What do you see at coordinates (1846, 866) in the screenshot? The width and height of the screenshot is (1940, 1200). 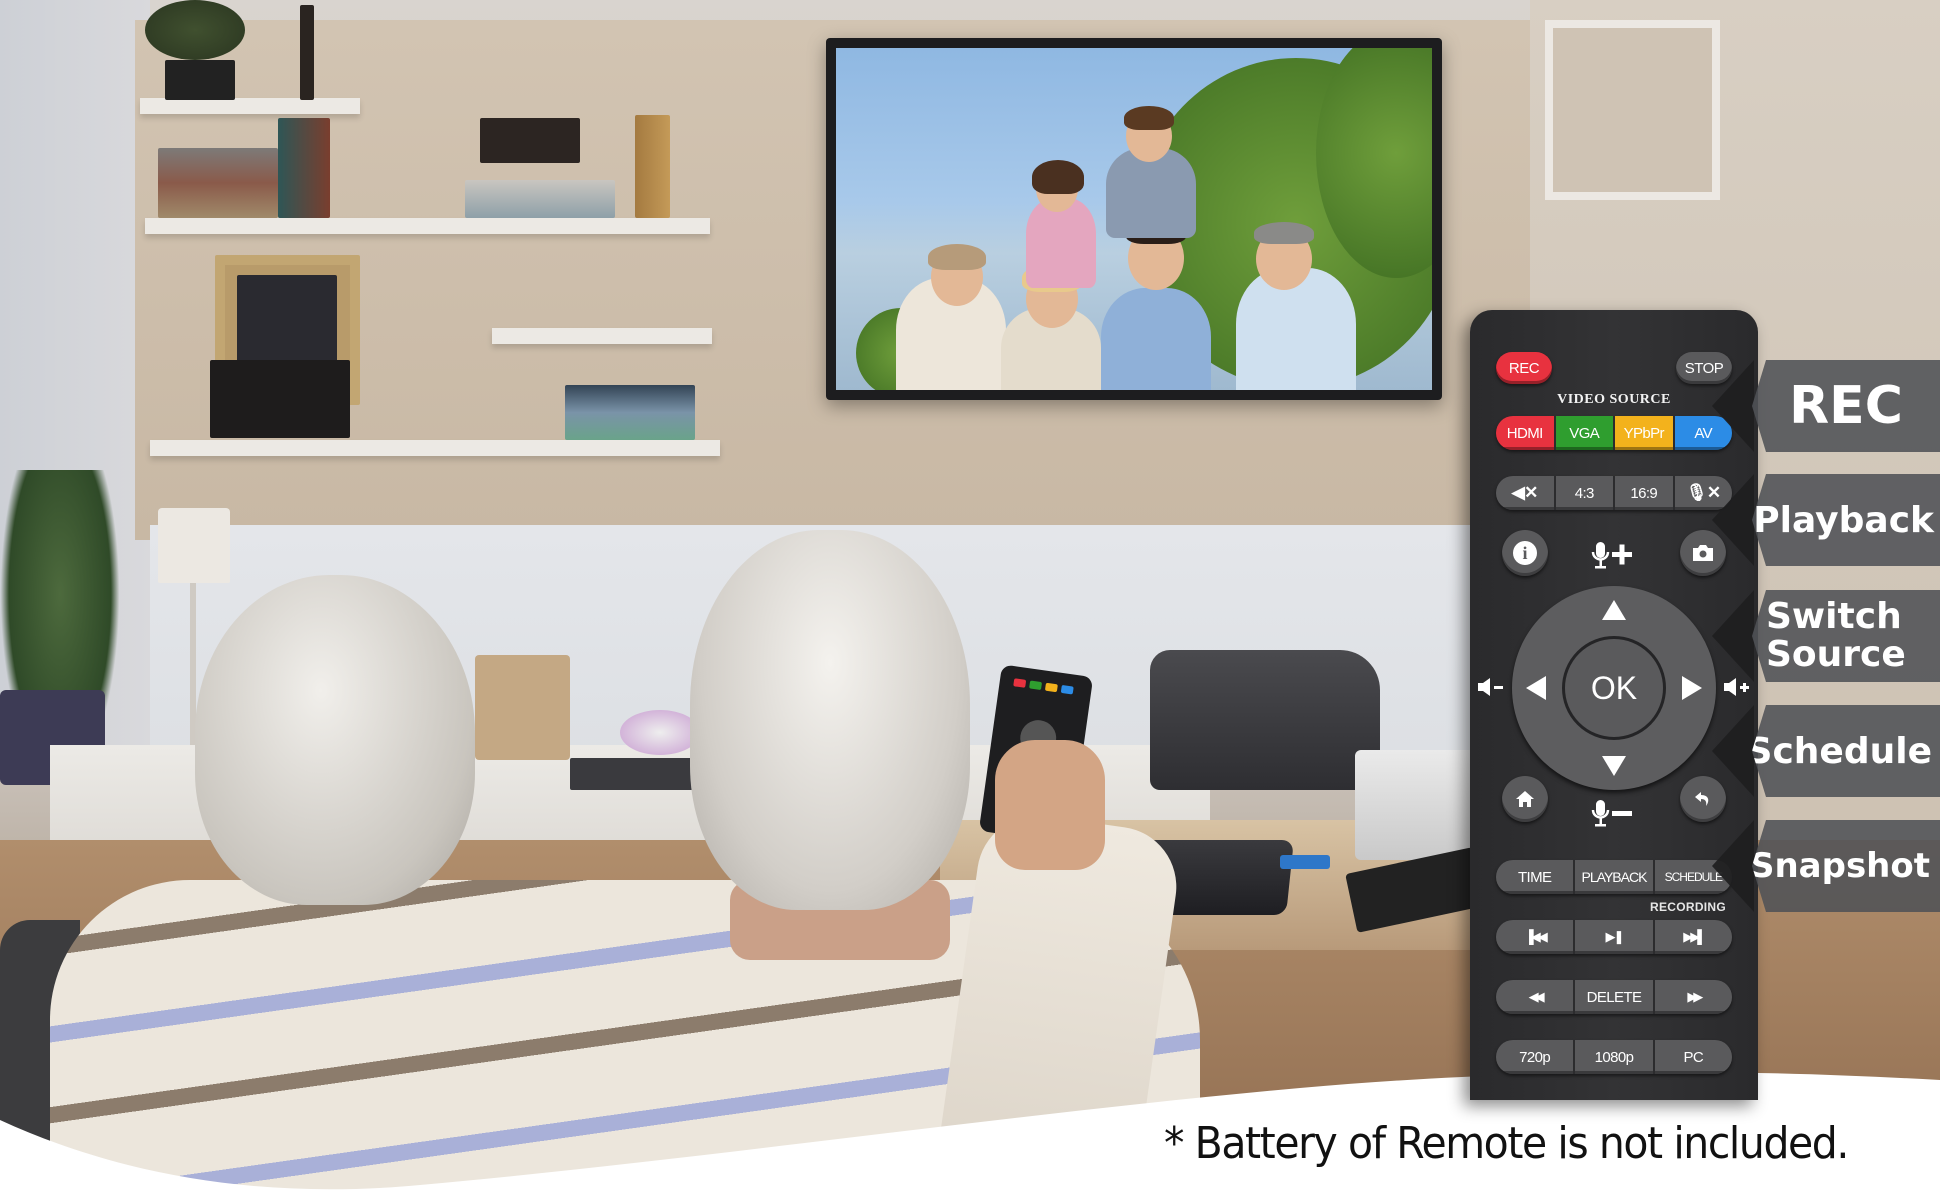 I see `callout-snapshot: Snapshot` at bounding box center [1846, 866].